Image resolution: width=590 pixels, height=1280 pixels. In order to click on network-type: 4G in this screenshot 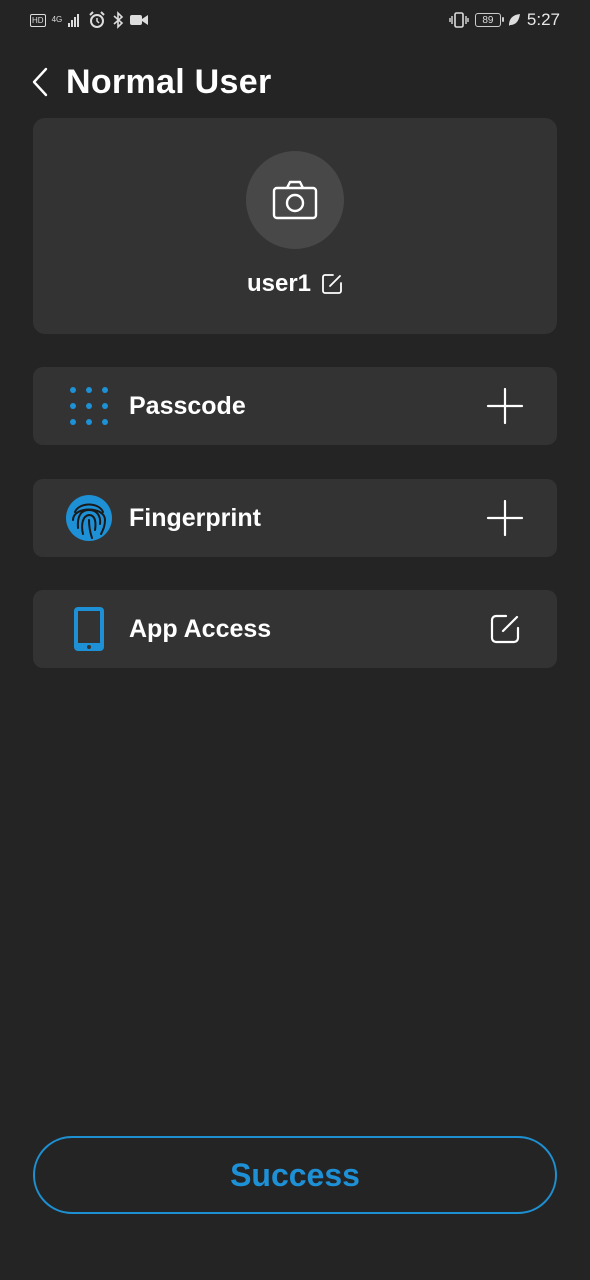, I will do `click(57, 19)`.